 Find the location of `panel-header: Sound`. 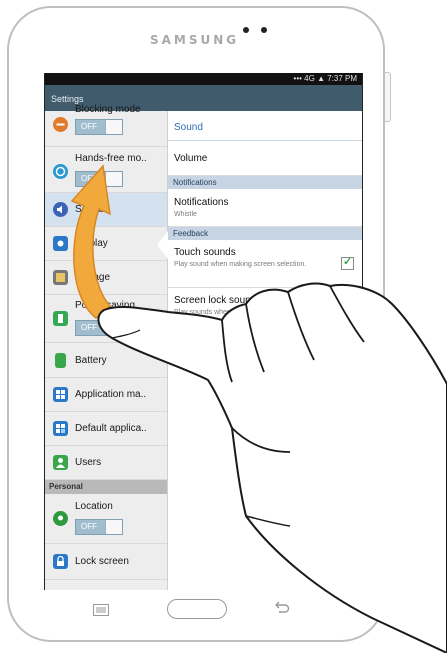

panel-header: Sound is located at coordinates (265, 126).